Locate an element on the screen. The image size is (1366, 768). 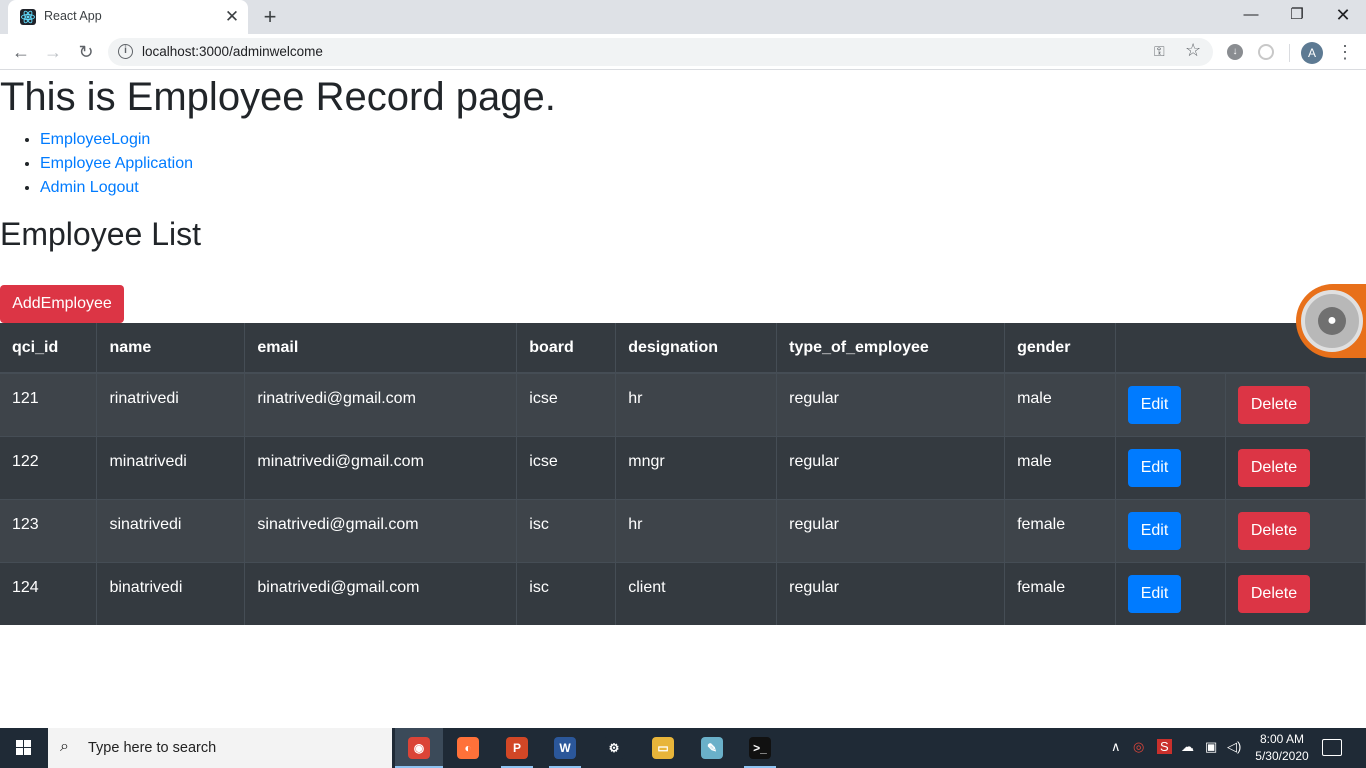
browser-tab: React App ✕ is located at coordinates (128, 17).